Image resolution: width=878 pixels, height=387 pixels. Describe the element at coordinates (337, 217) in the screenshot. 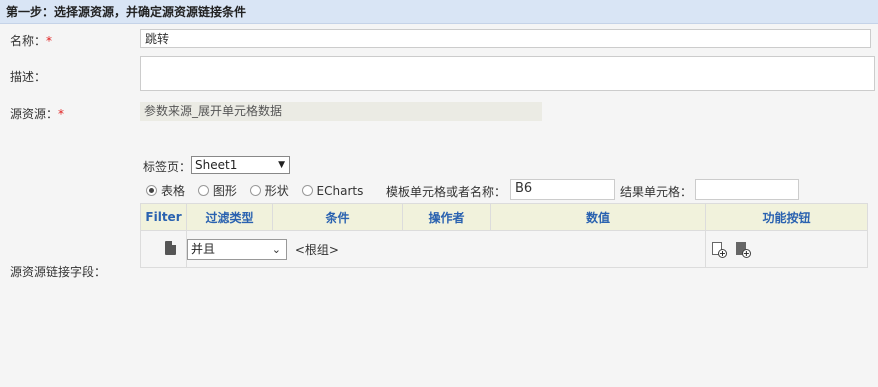

I see `col-condition: 条件` at that location.